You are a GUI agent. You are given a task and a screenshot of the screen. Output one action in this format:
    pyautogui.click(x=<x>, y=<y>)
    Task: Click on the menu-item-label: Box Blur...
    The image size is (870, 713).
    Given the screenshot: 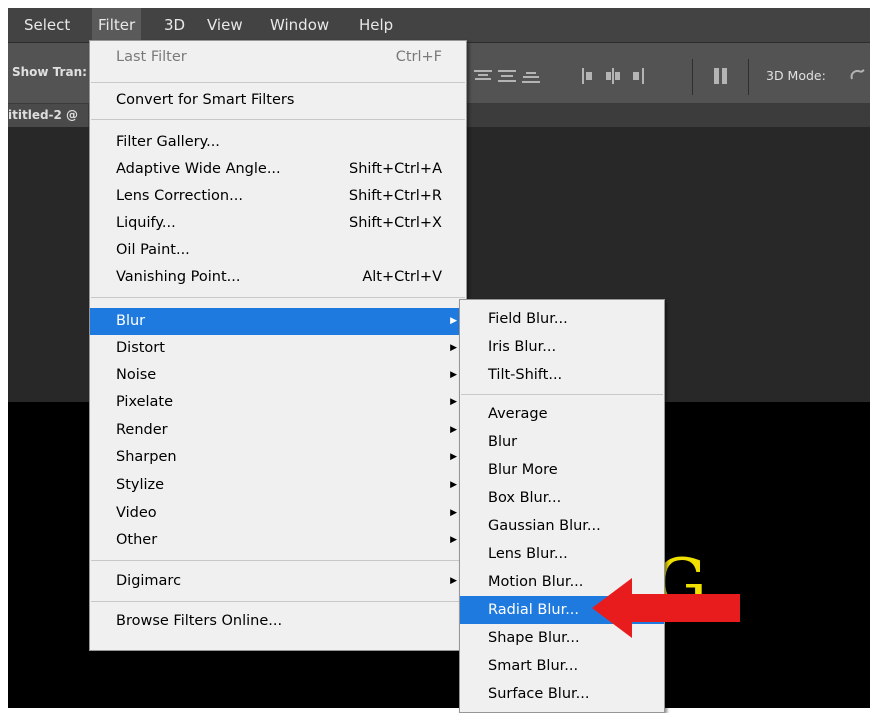 What is the action you would take?
    pyautogui.click(x=525, y=498)
    